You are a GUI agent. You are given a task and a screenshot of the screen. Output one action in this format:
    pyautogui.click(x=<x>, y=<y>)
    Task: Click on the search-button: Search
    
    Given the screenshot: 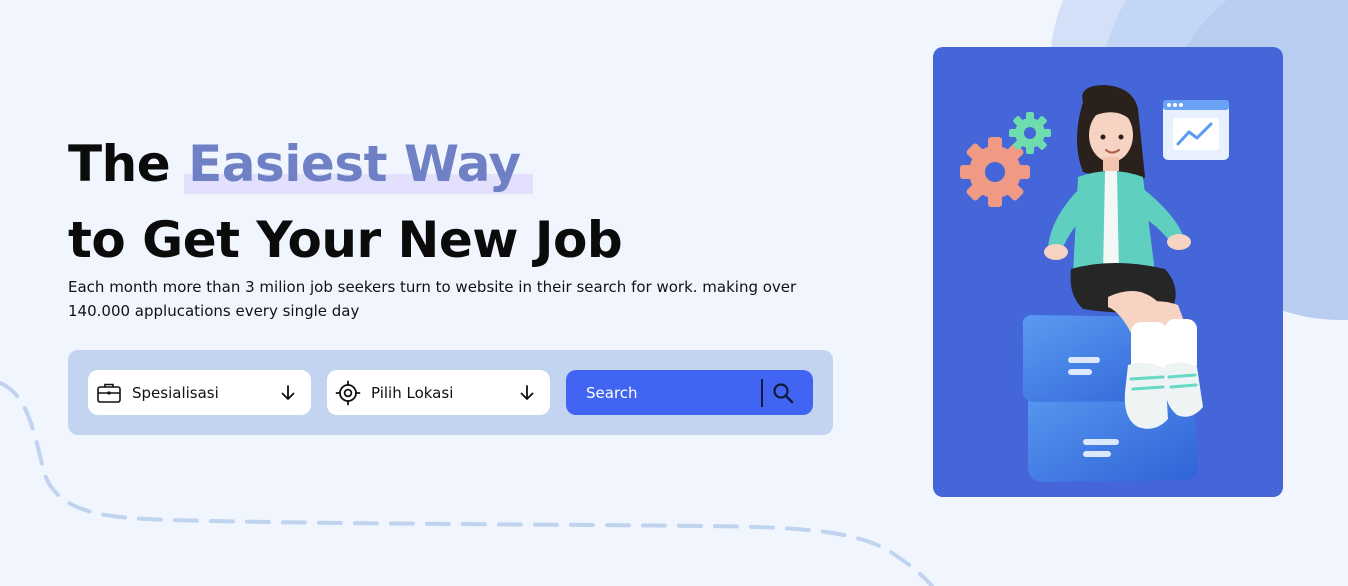 What is the action you would take?
    pyautogui.click(x=689, y=392)
    